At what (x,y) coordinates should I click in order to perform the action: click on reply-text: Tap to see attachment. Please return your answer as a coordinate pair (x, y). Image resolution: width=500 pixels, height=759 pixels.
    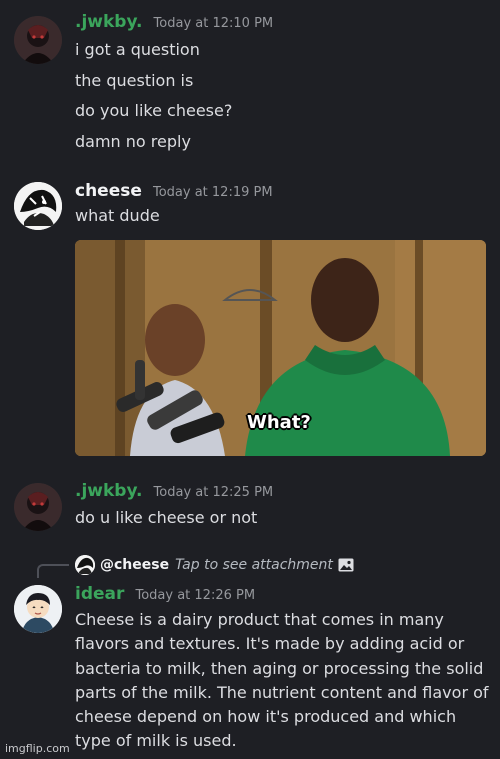
    Looking at the image, I should click on (254, 565).